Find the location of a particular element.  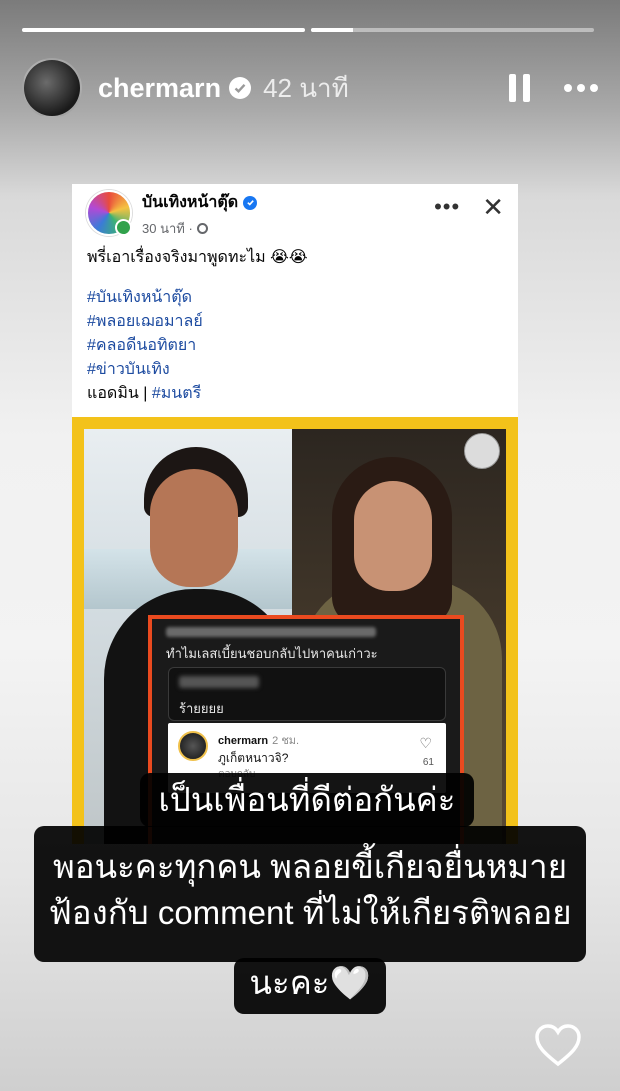

hashtag: #บันเทิงหน้าตุ๊ด is located at coordinates (140, 297).